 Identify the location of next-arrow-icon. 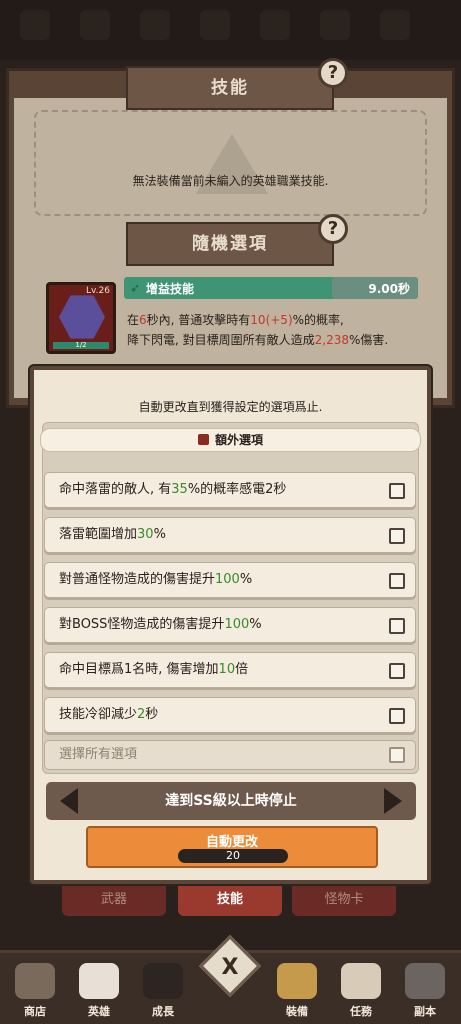
(393, 801).